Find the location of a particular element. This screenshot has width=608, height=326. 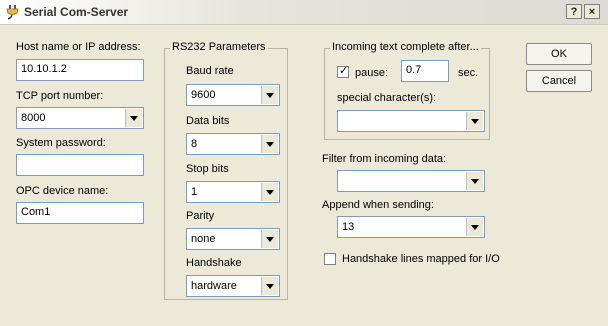

pause-unit-label: sec. is located at coordinates (468, 73).